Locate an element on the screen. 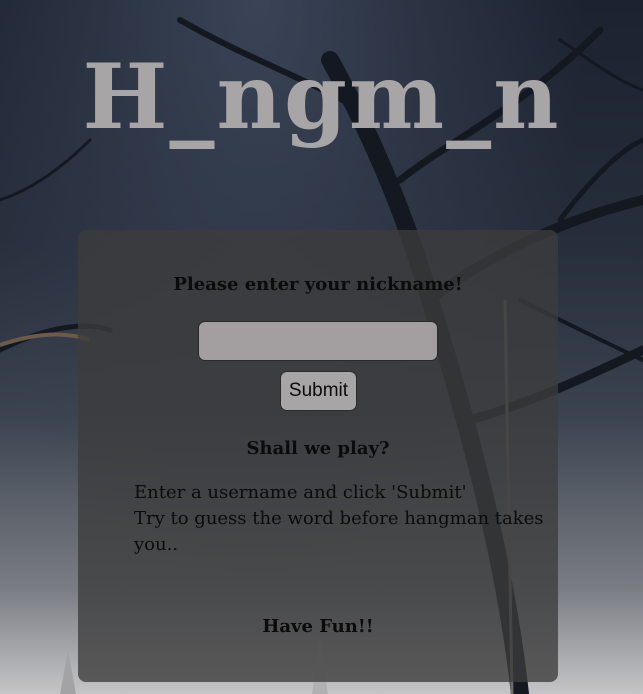  play-heading: Shall we play? is located at coordinates (318, 448).